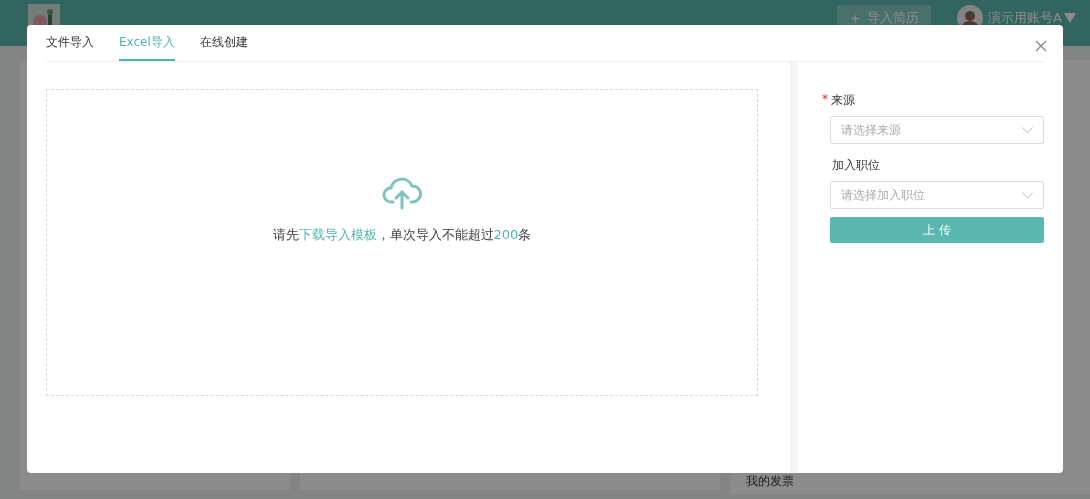 This screenshot has height=499, width=1090. What do you see at coordinates (1041, 46) in the screenshot?
I see `close-icon` at bounding box center [1041, 46].